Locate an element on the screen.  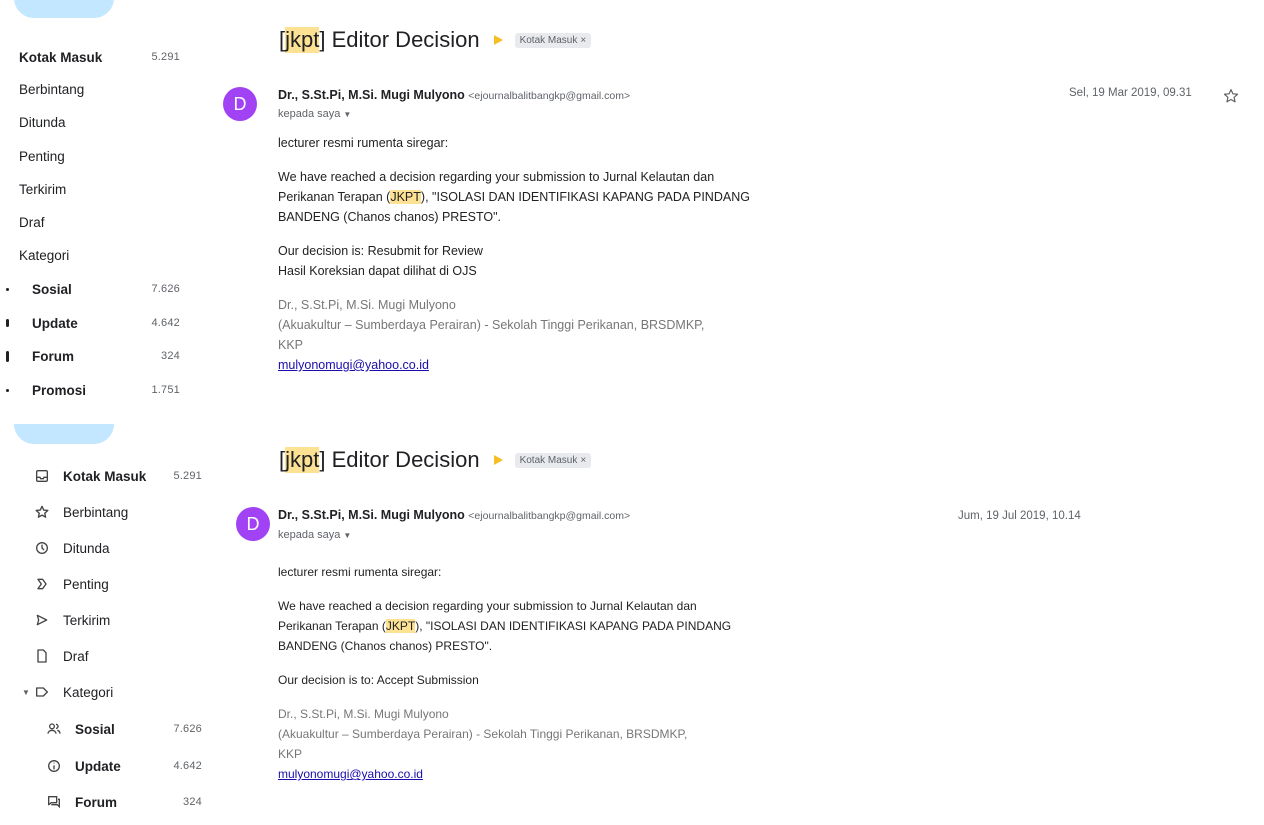
sidebar-item-kategori: Kategori is located at coordinates (104, 255).